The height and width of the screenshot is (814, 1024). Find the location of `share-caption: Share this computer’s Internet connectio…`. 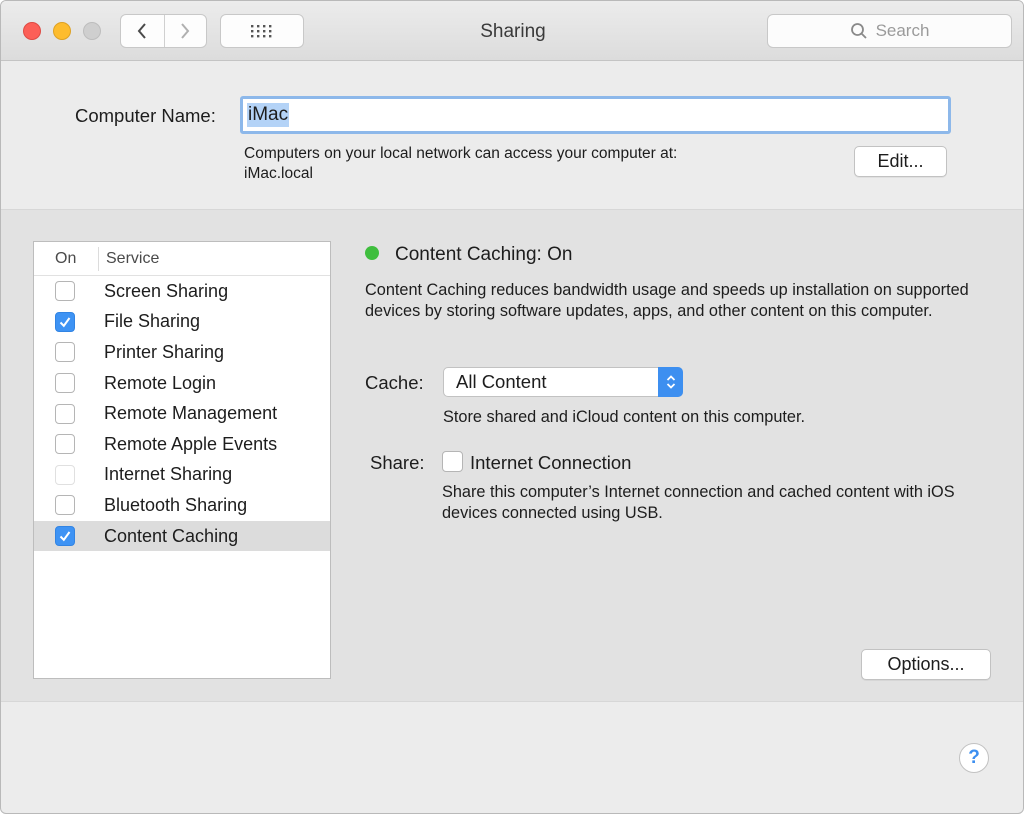

share-caption: Share this computer’s Internet connectio… is located at coordinates (698, 502).